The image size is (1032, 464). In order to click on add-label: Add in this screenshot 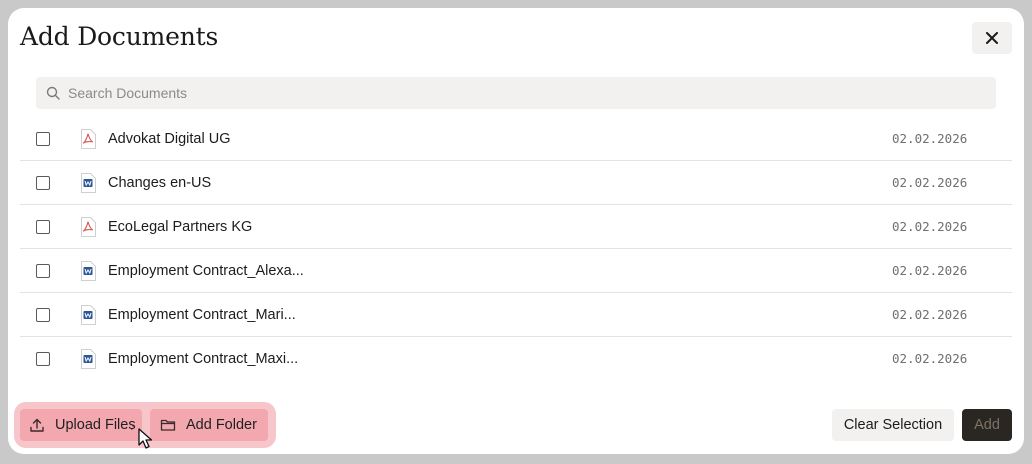, I will do `click(987, 425)`.